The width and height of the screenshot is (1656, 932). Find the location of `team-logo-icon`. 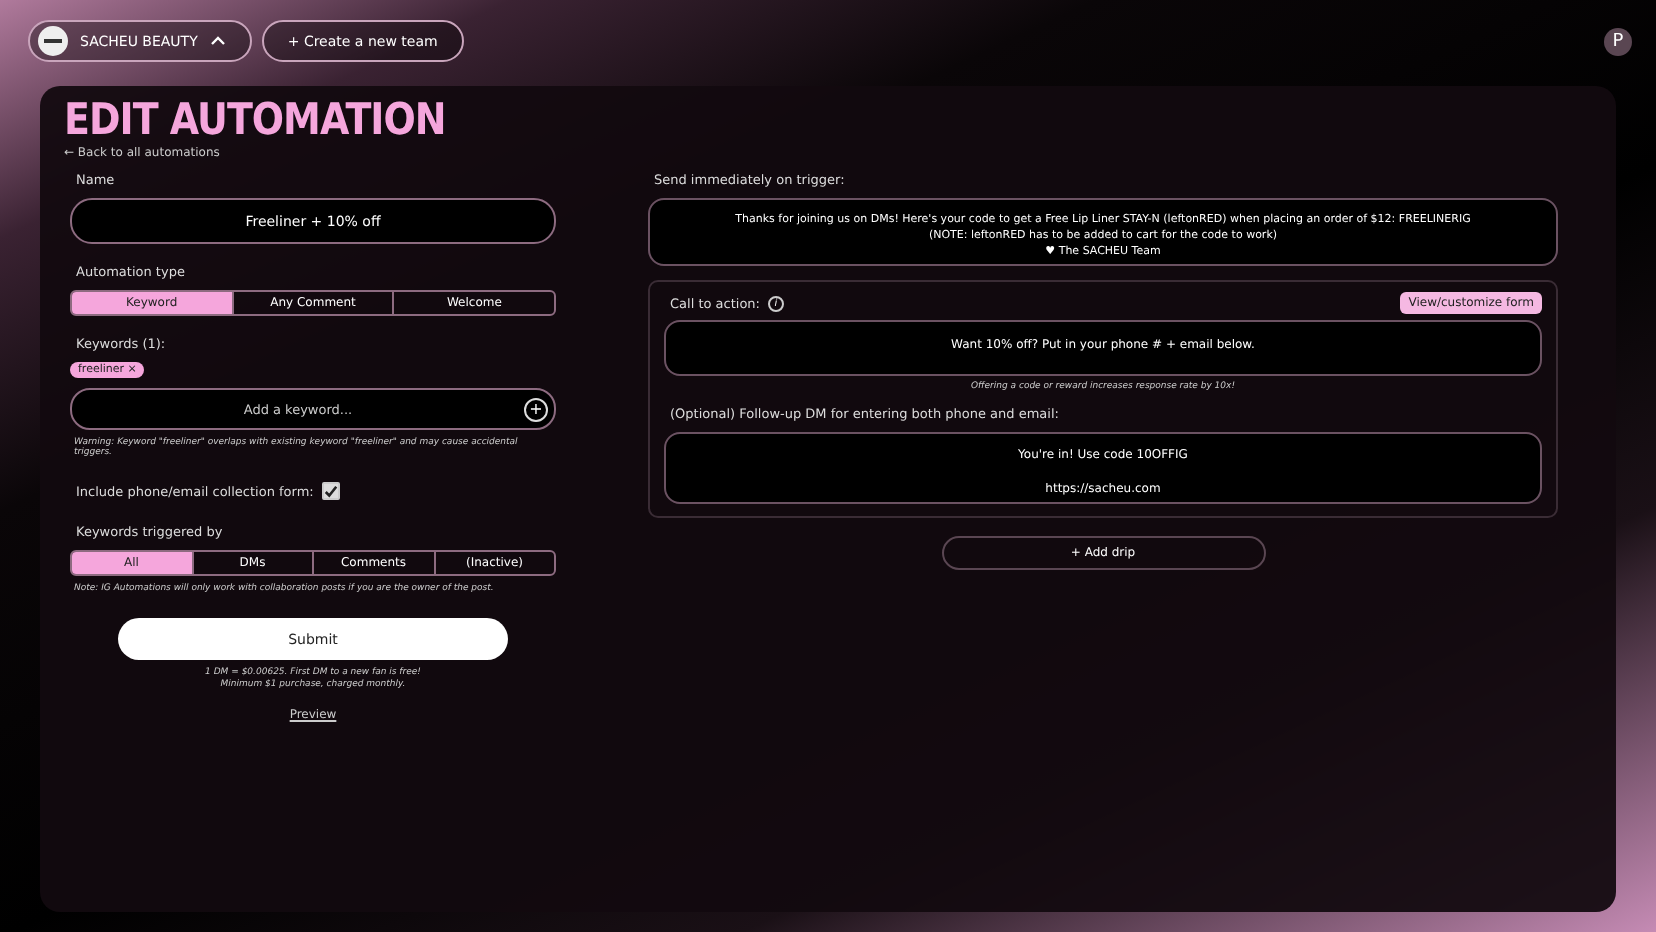

team-logo-icon is located at coordinates (53, 41).